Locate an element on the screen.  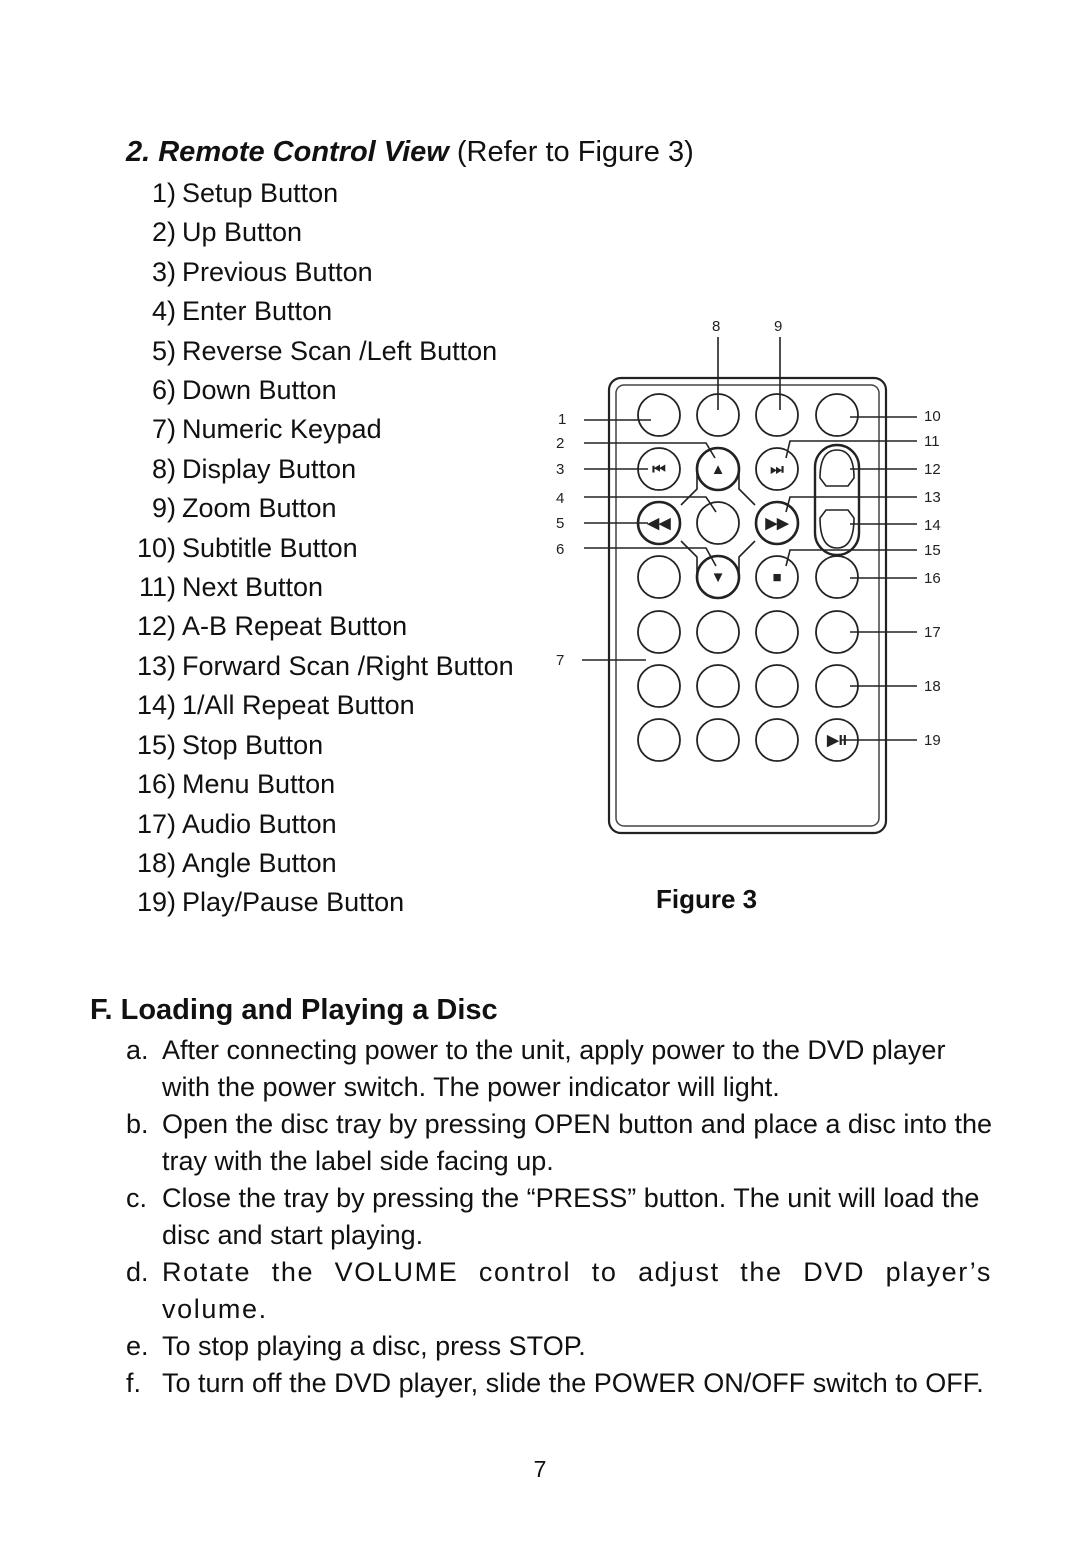
instruction-item: e. To stop playing a disc, press STOP. is located at coordinates (559, 1346).